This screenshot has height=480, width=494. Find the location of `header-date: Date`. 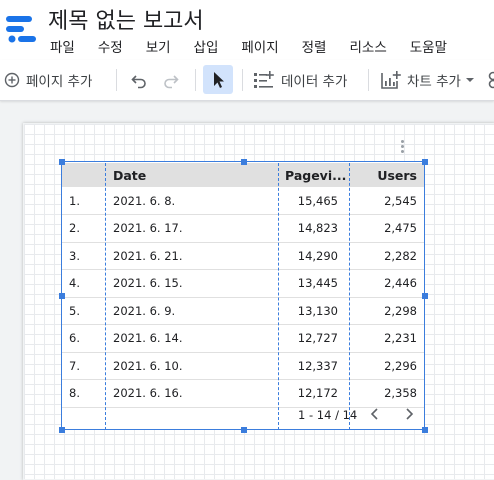

header-date: Date is located at coordinates (129, 175).